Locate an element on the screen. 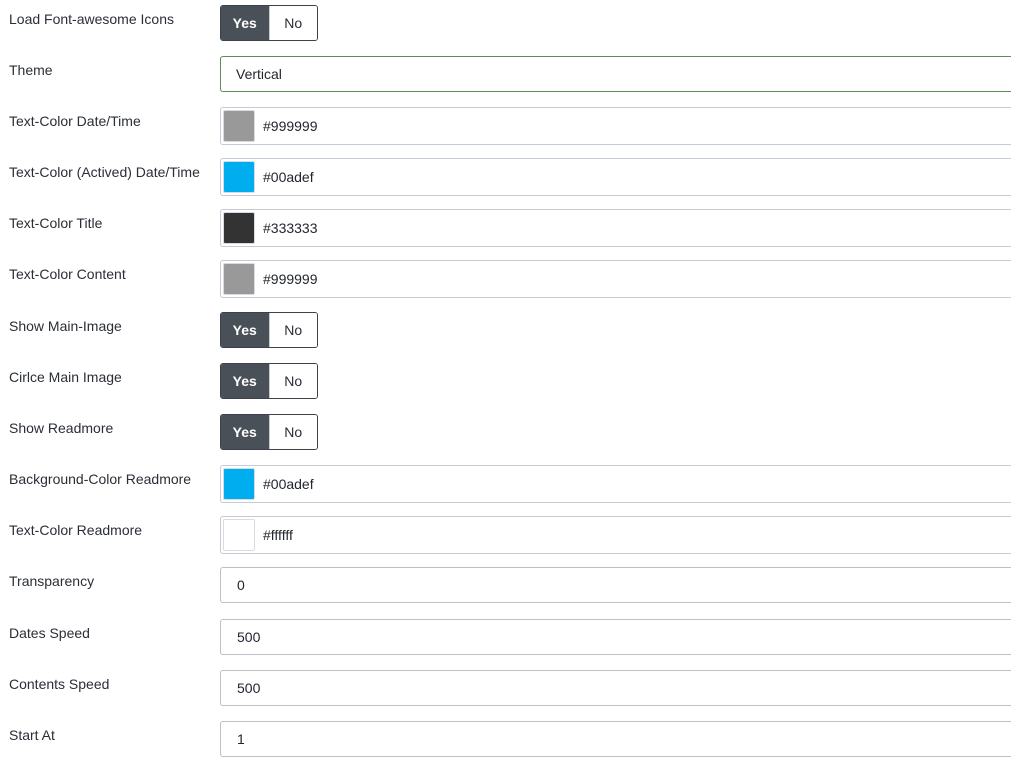  field-label: Show Readmore is located at coordinates (61, 428).